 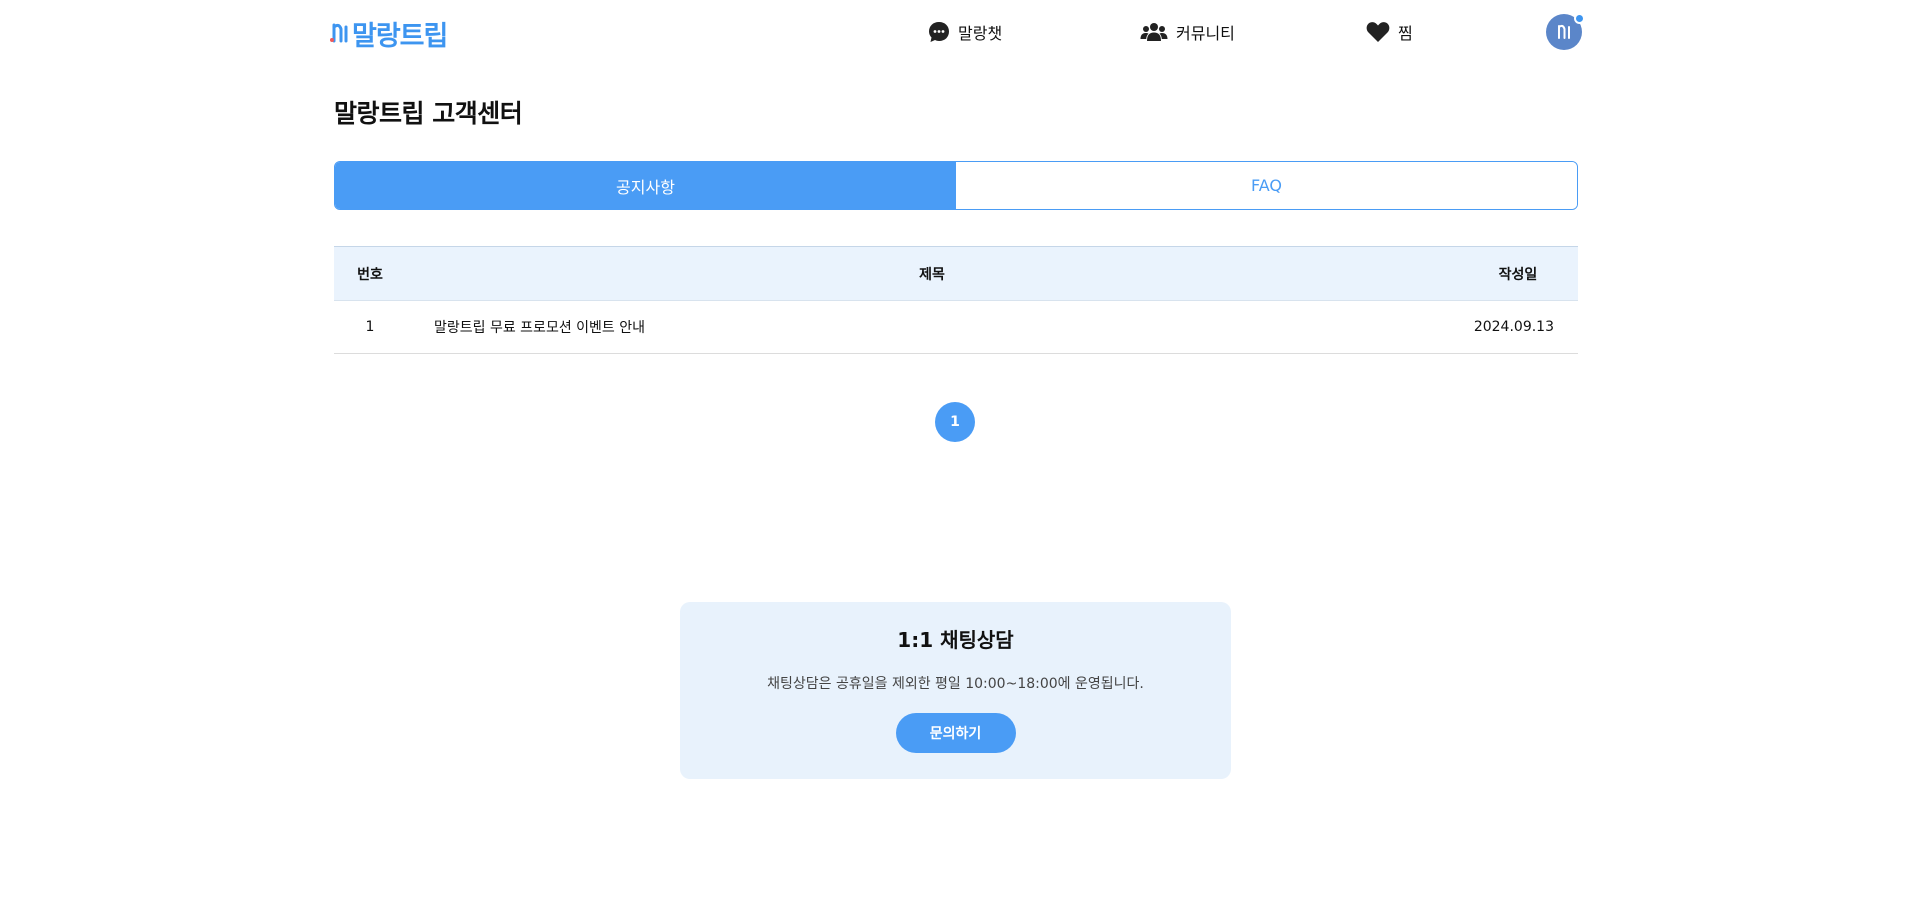 I want to click on logo-text: 말랑트립, so click(x=400, y=36).